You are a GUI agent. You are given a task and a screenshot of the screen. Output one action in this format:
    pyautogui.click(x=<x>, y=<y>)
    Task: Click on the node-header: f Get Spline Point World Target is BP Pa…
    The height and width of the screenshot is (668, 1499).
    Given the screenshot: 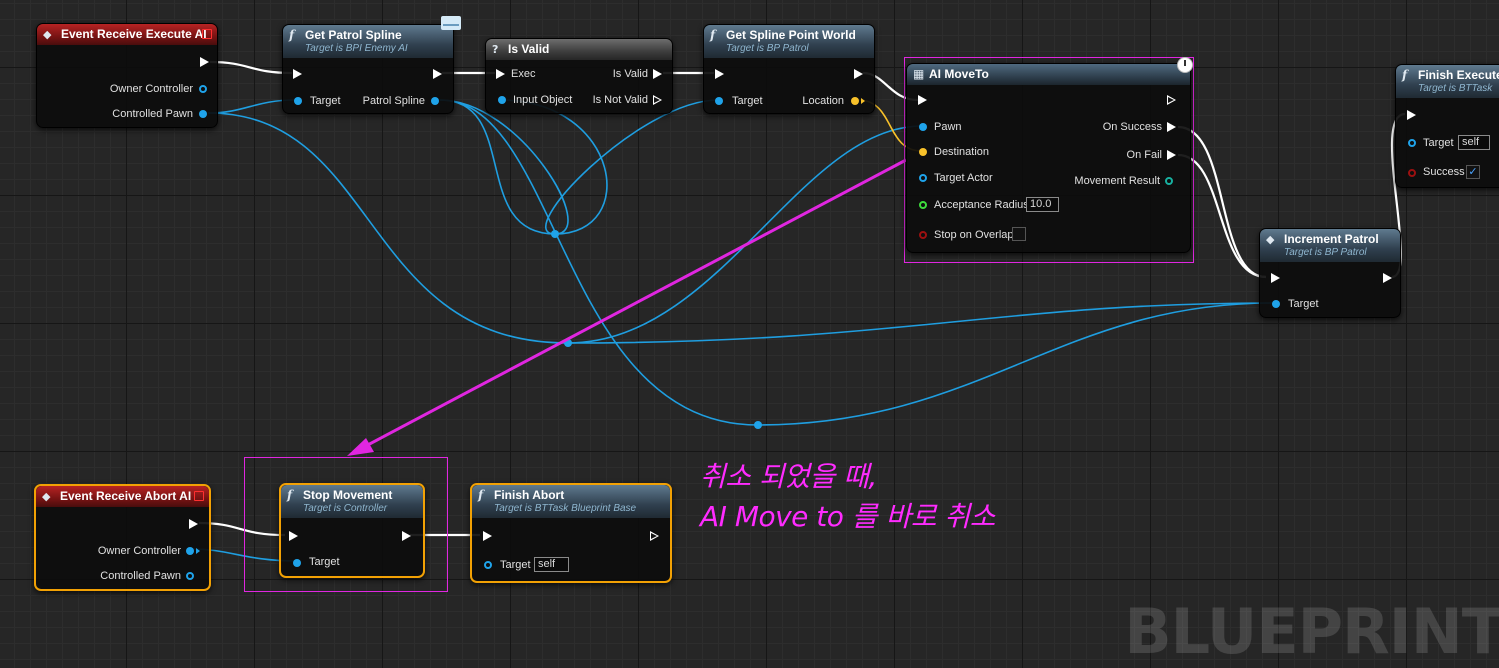 What is the action you would take?
    pyautogui.click(x=789, y=41)
    